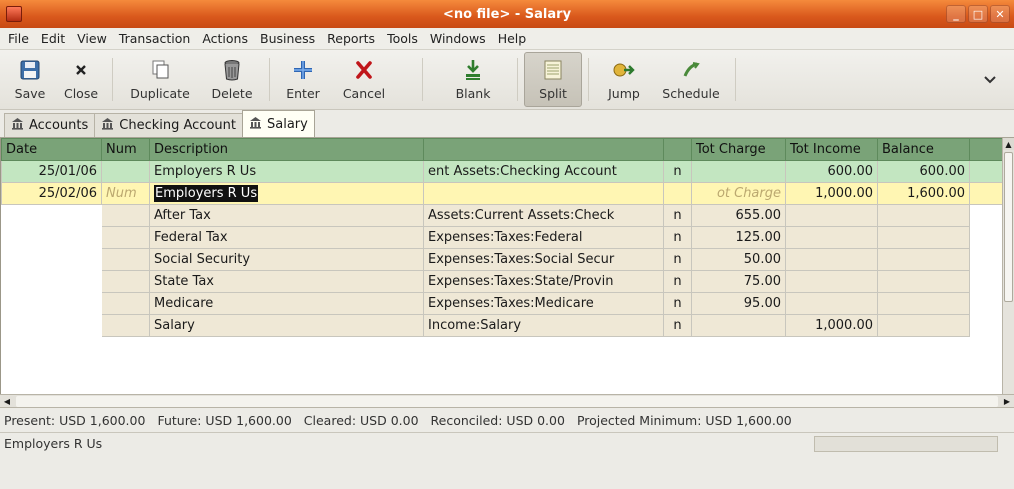 The image size is (1014, 489). Describe the element at coordinates (831, 149) in the screenshot. I see `column-header-tot-income: Tot Income` at that location.